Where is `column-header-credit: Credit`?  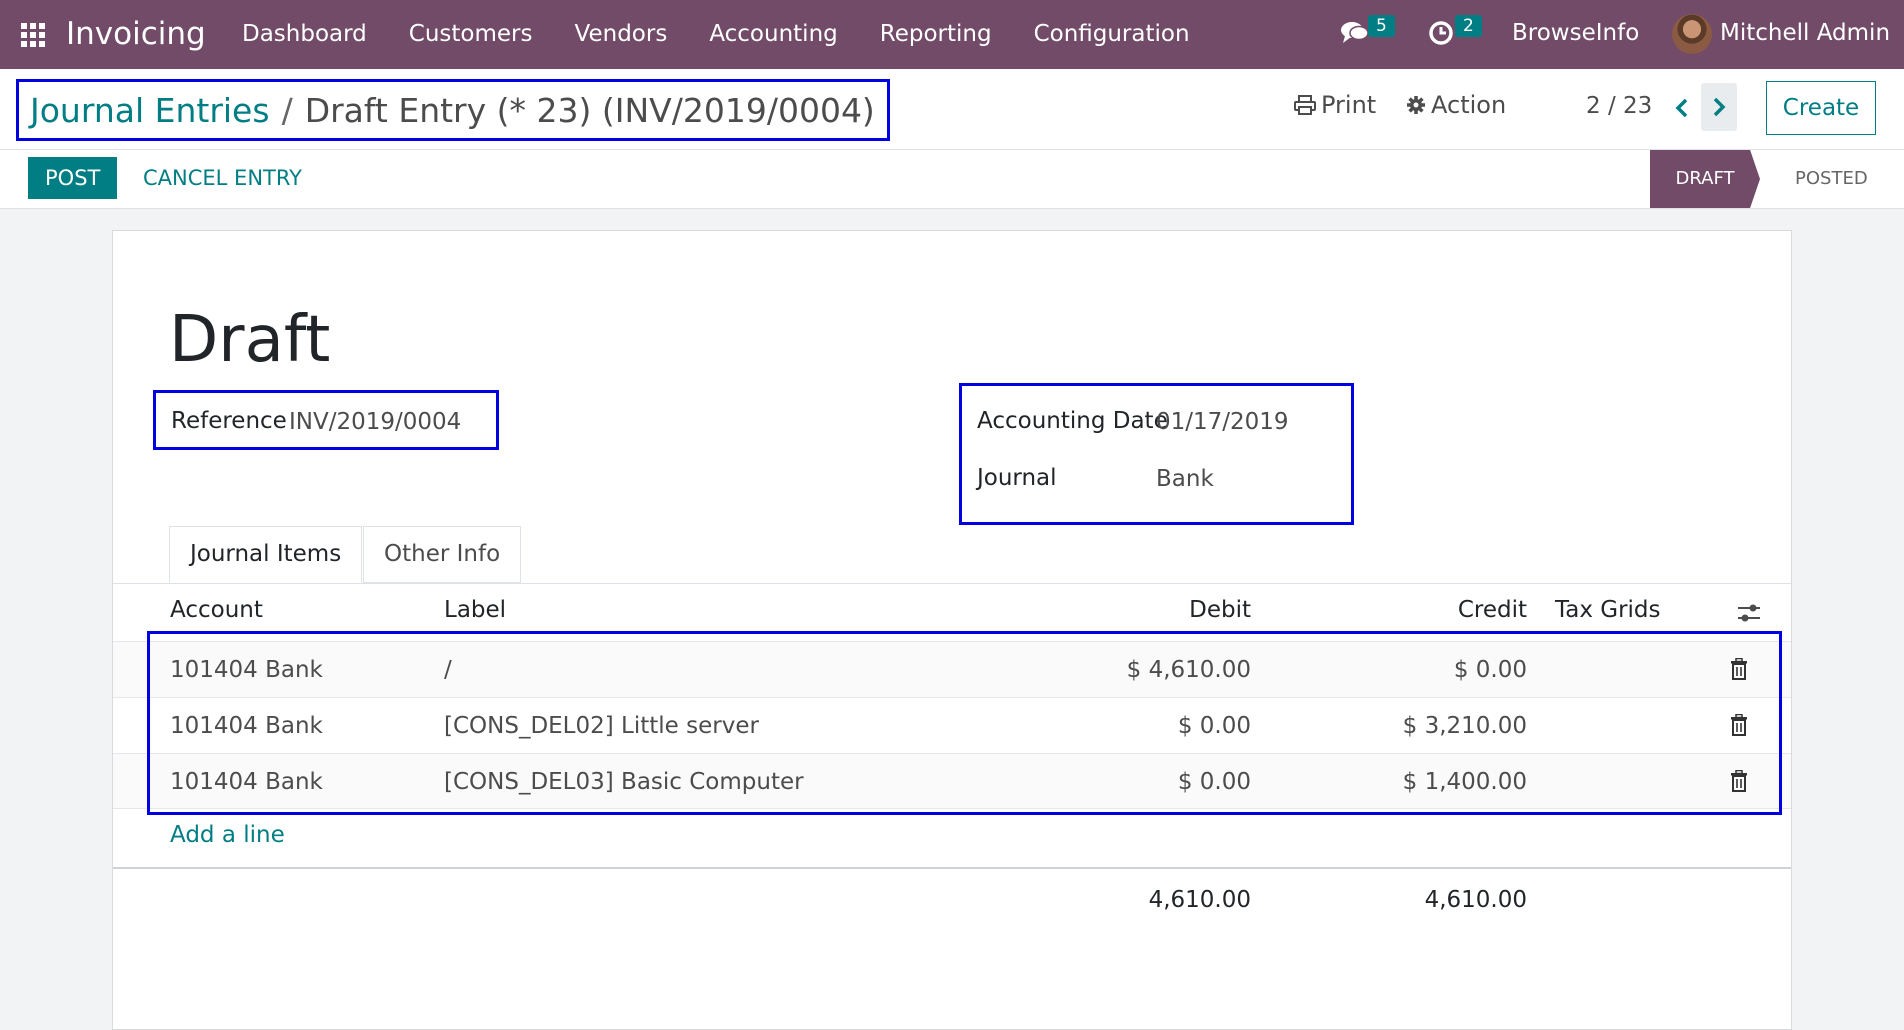
column-header-credit: Credit is located at coordinates (1492, 610).